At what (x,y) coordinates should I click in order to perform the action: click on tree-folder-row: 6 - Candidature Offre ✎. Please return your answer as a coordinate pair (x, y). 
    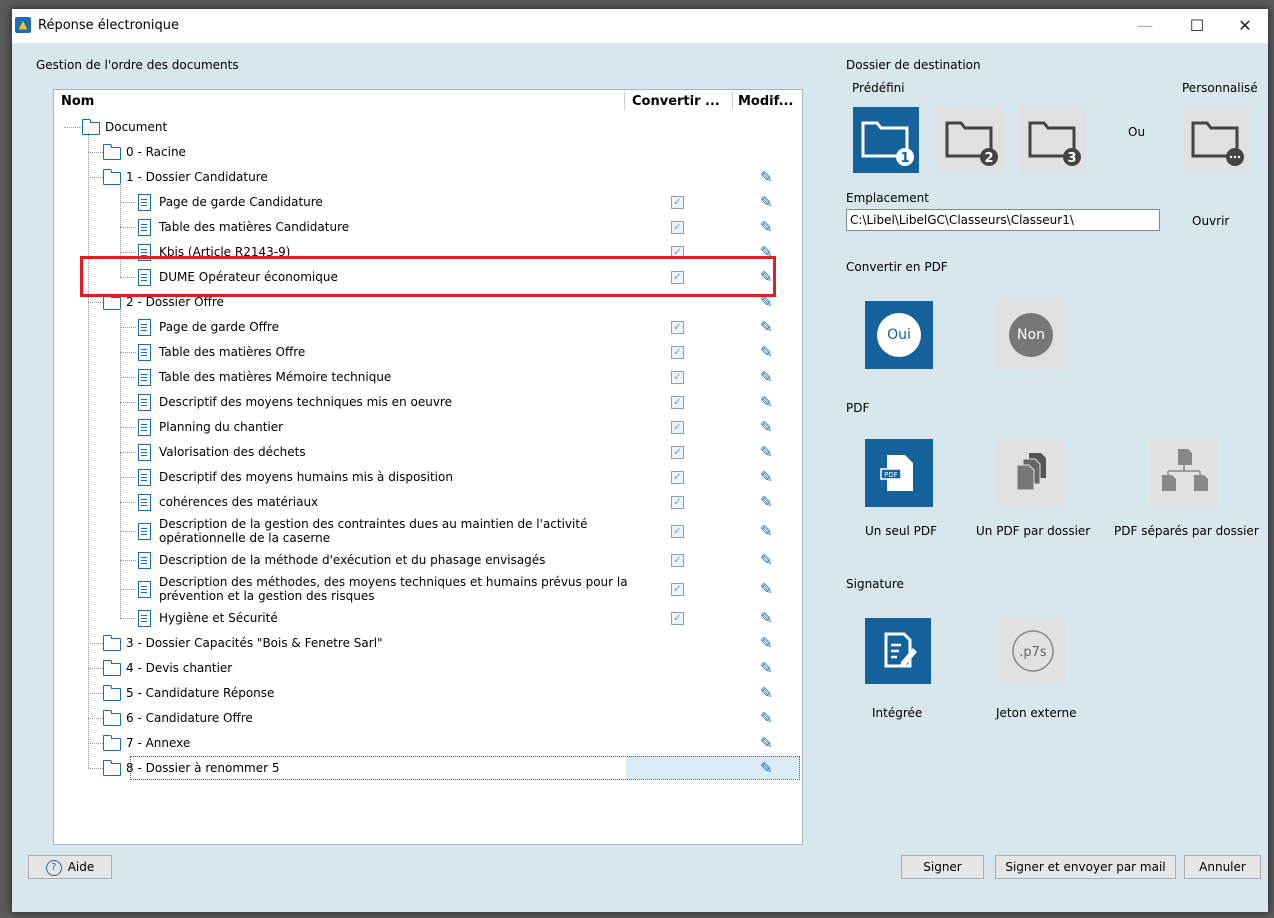
    Looking at the image, I should click on (428, 717).